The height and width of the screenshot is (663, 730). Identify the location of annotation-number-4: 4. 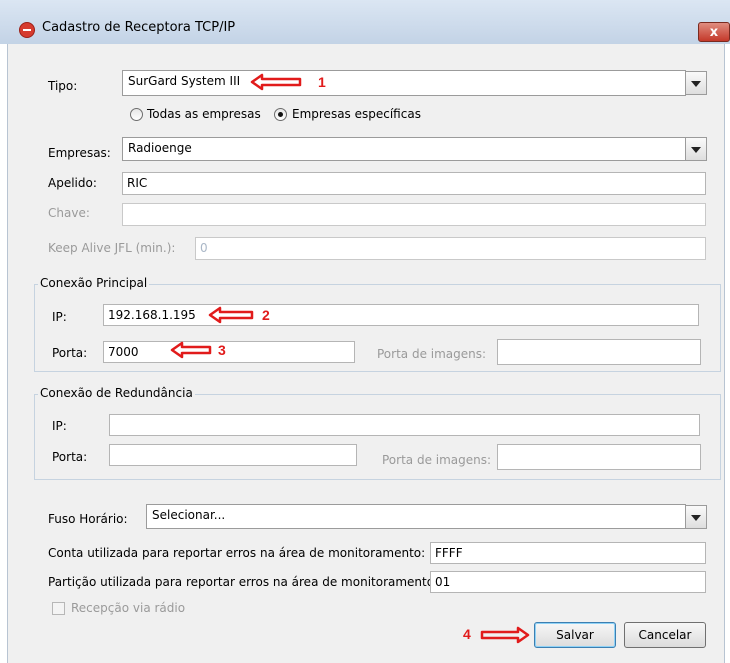
(467, 634).